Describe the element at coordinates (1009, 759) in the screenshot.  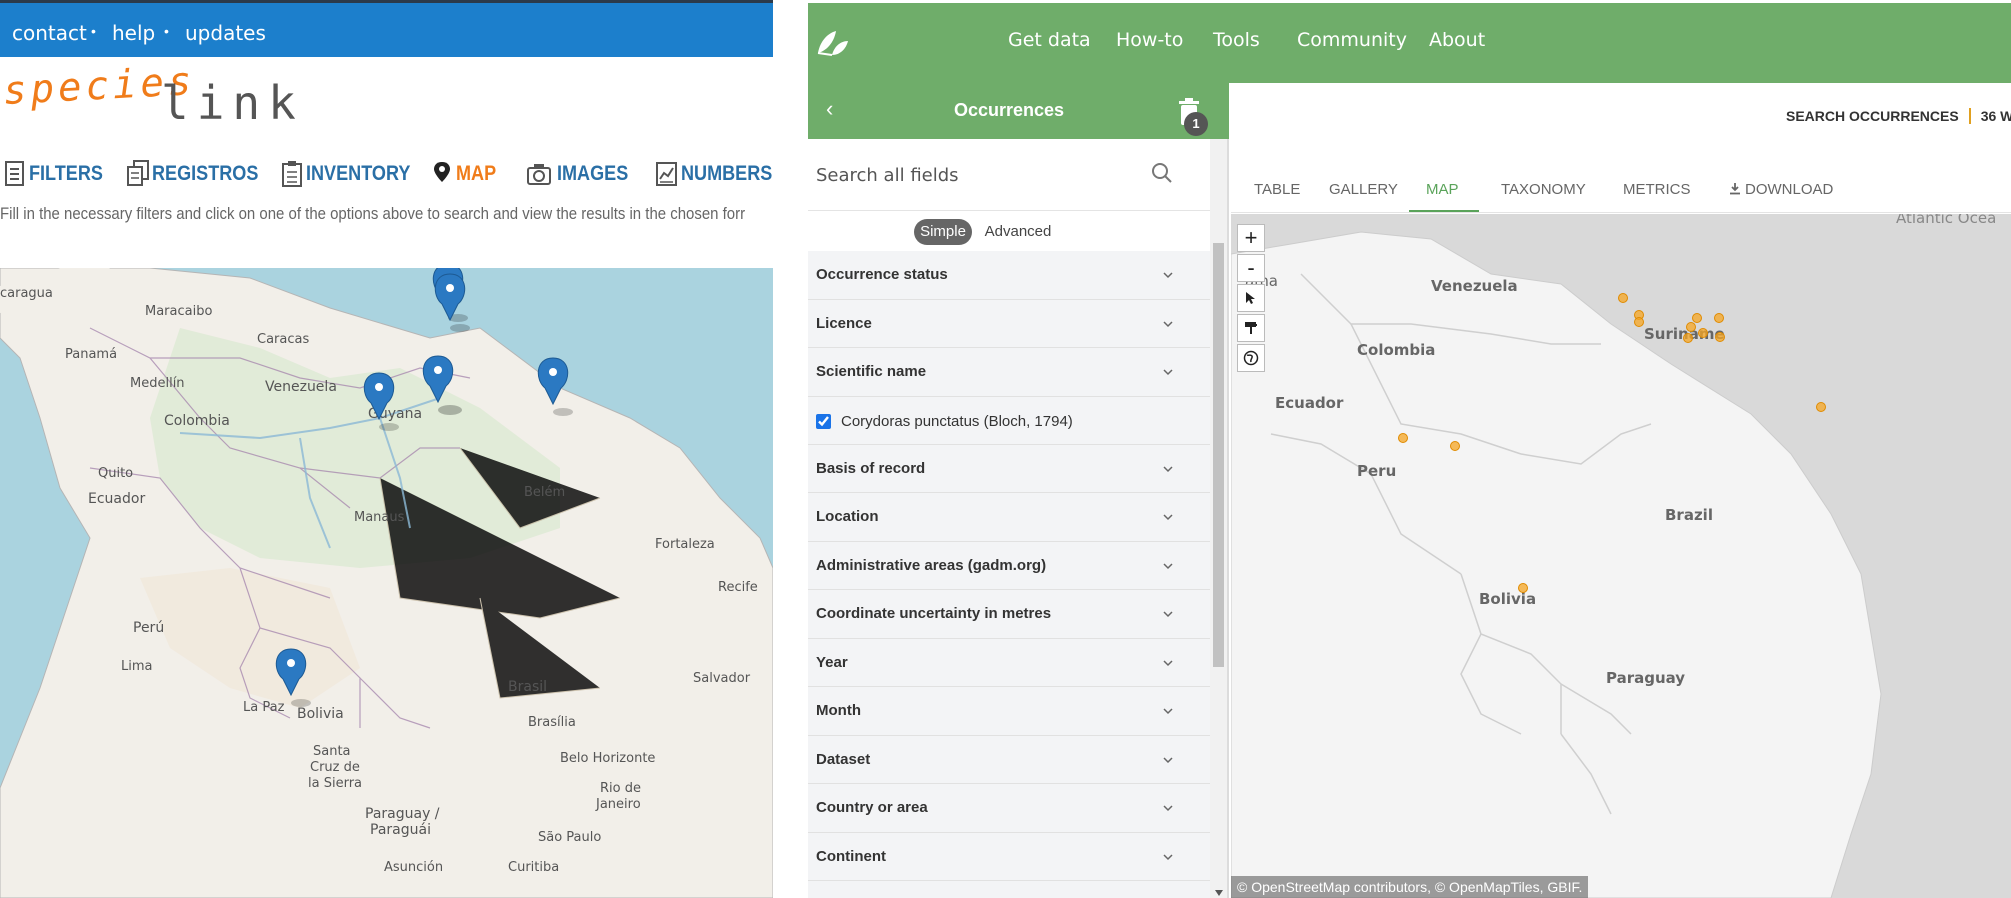
I see `filter-dataset: Dataset` at that location.